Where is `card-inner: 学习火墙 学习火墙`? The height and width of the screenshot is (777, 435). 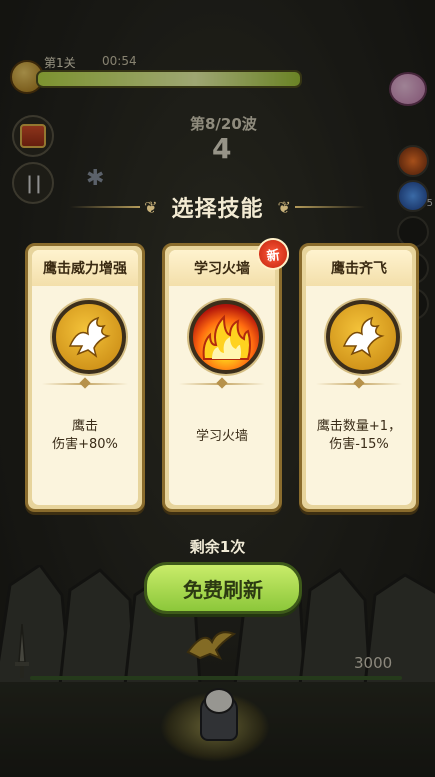 card-inner: 学习火墙 学习火墙 is located at coordinates (222, 377).